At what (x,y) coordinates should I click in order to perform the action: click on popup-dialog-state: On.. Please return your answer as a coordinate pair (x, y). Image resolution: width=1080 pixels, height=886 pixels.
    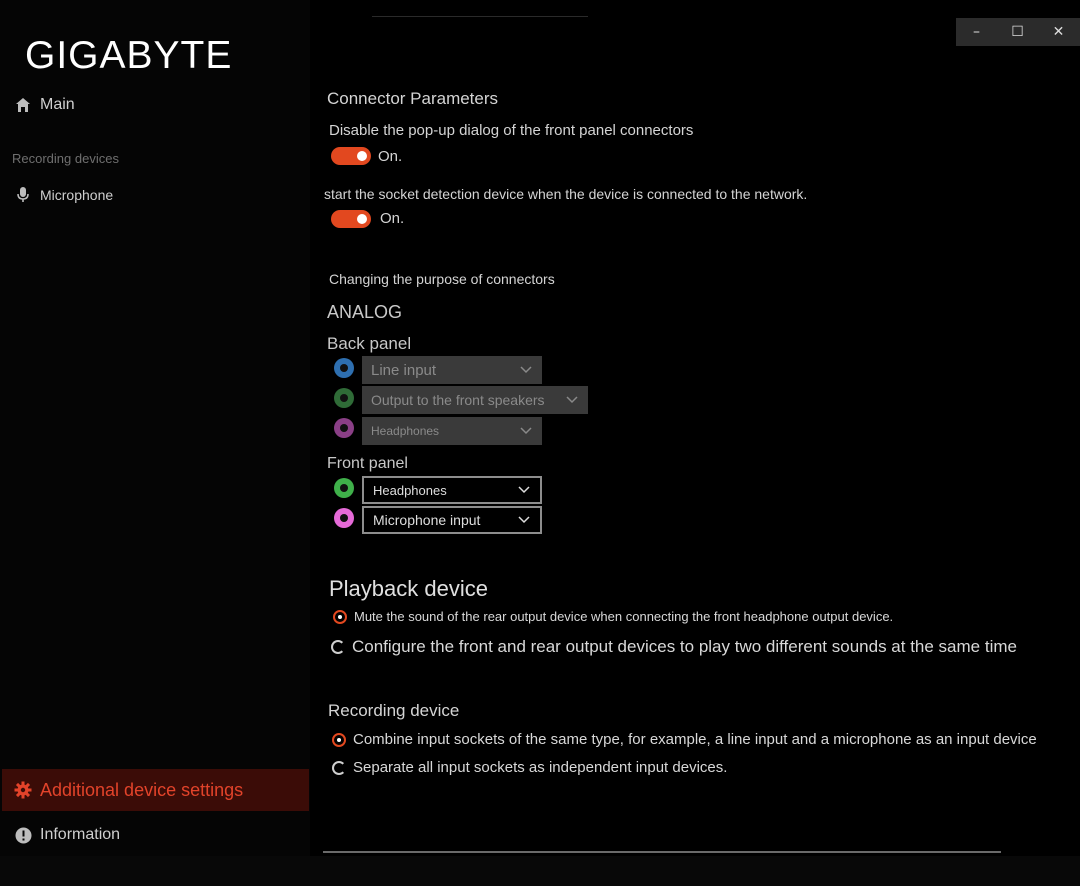
    Looking at the image, I should click on (390, 156).